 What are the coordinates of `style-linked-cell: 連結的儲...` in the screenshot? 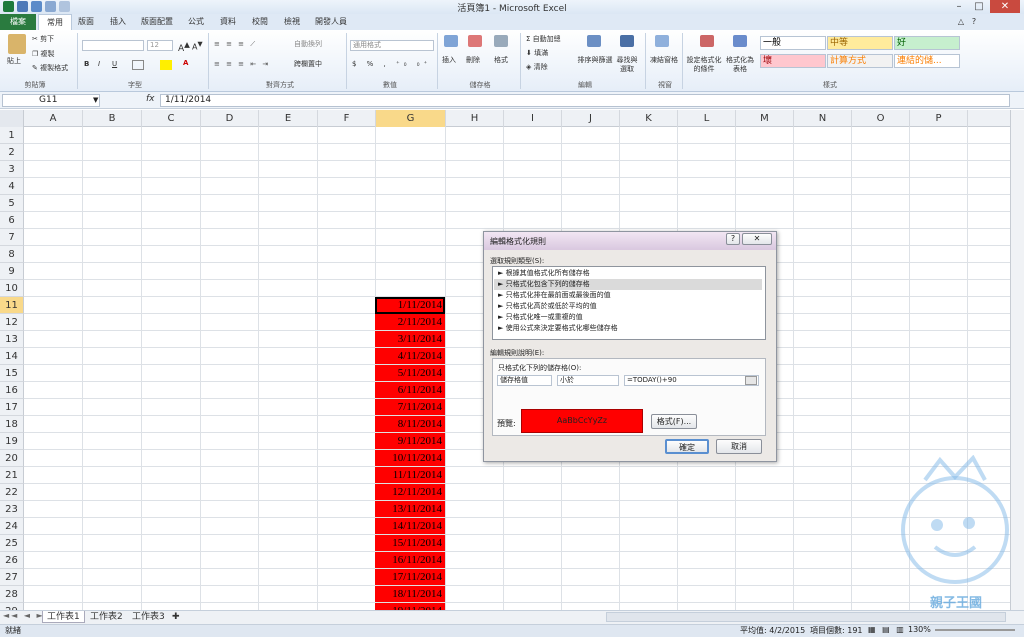 It's located at (927, 61).